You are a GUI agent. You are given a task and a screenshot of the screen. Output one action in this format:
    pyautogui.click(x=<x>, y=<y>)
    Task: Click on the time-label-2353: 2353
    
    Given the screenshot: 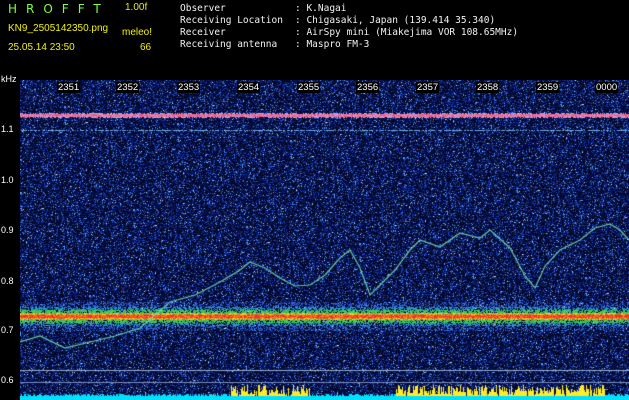 What is the action you would take?
    pyautogui.click(x=189, y=87)
    